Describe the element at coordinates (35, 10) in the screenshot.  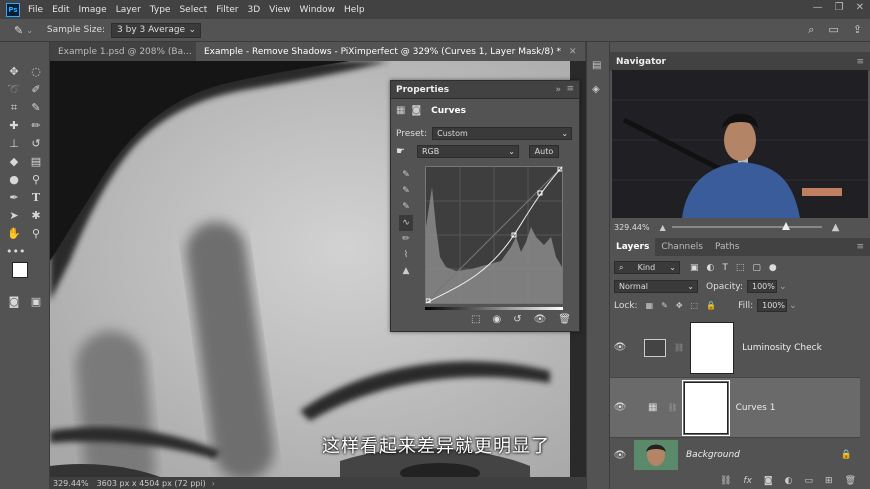
I see `menu-file: File` at that location.